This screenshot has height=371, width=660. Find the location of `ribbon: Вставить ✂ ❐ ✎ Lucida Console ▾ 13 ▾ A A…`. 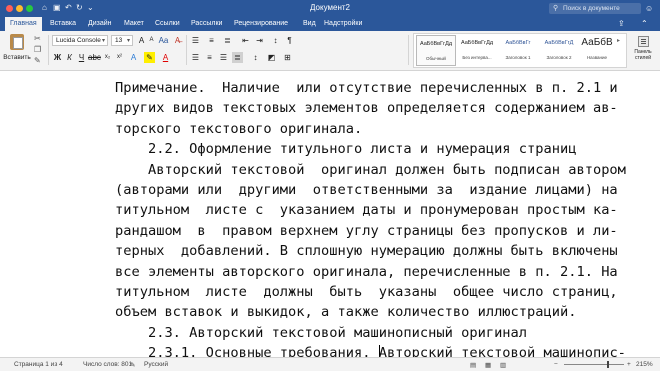

ribbon: Вставить ✂ ❐ ✎ Lucida Console ▾ 13 ▾ A A… is located at coordinates (330, 51).